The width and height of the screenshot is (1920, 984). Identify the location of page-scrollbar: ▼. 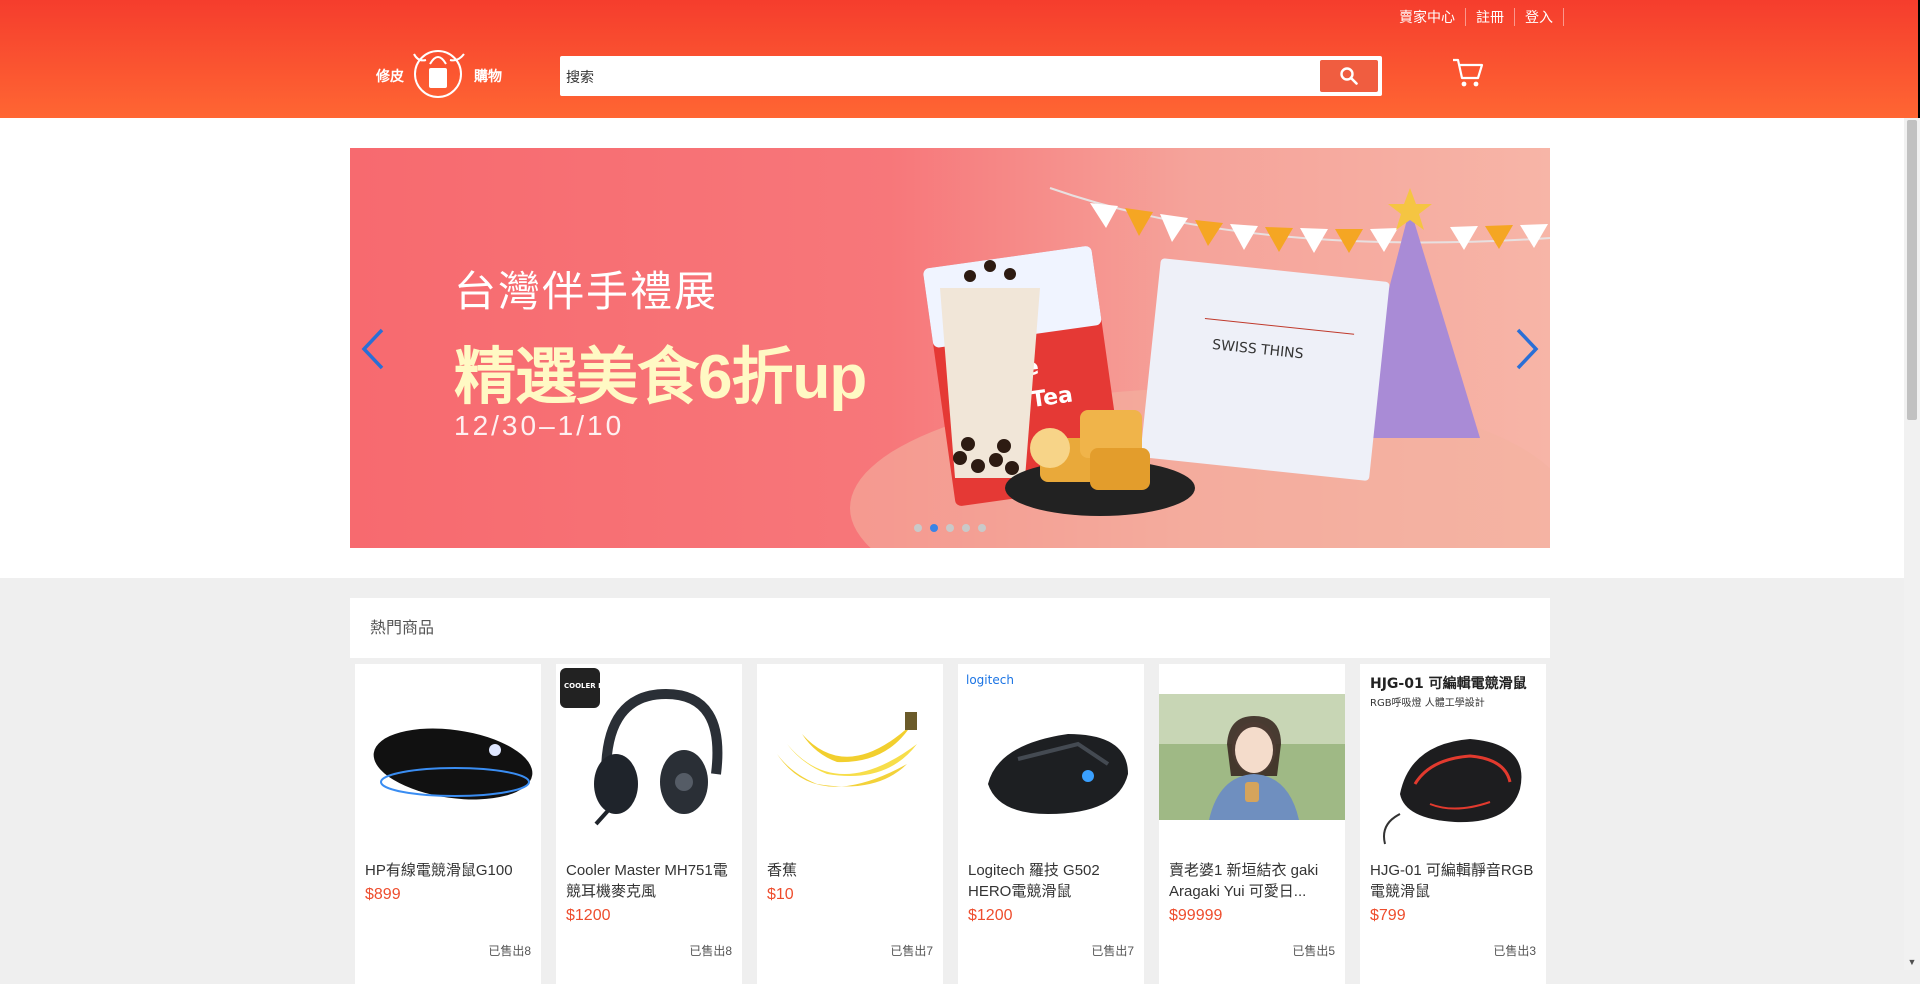
(1912, 544).